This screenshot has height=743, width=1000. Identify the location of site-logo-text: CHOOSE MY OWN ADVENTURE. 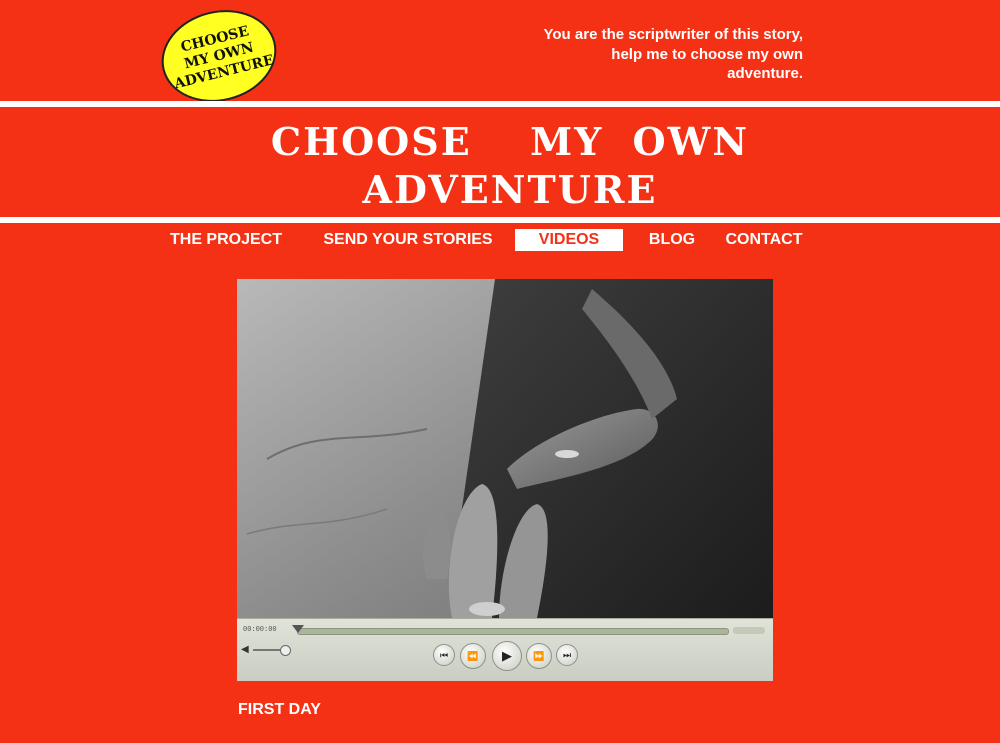
(220, 56).